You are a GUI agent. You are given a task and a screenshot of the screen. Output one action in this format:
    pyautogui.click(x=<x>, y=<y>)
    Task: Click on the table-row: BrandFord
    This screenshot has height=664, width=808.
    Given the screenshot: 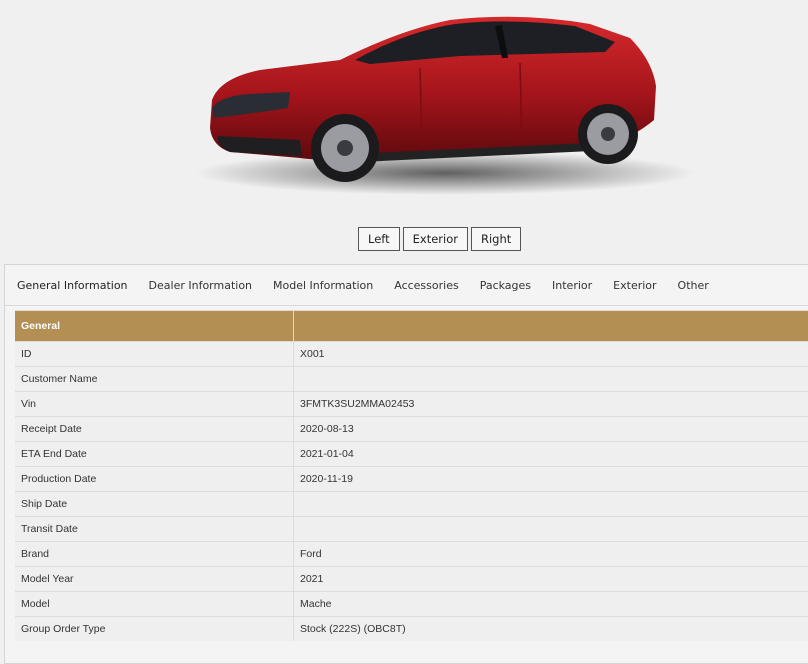 What is the action you would take?
    pyautogui.click(x=411, y=554)
    